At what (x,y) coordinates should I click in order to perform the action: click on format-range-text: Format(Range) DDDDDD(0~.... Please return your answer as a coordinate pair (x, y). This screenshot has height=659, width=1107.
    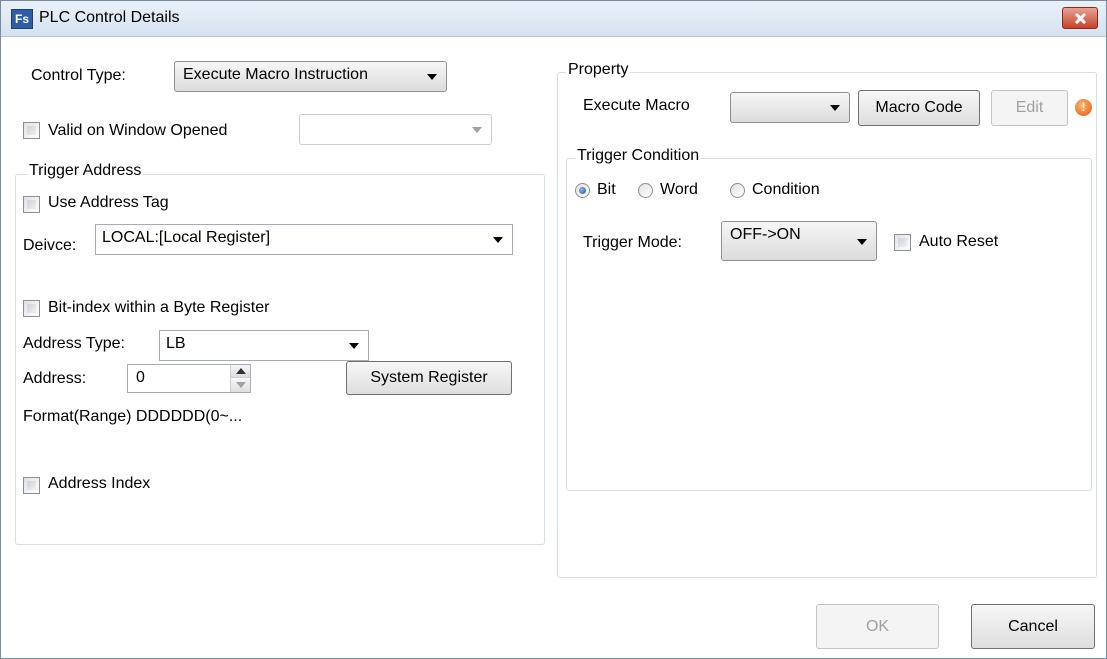
    Looking at the image, I should click on (133, 416).